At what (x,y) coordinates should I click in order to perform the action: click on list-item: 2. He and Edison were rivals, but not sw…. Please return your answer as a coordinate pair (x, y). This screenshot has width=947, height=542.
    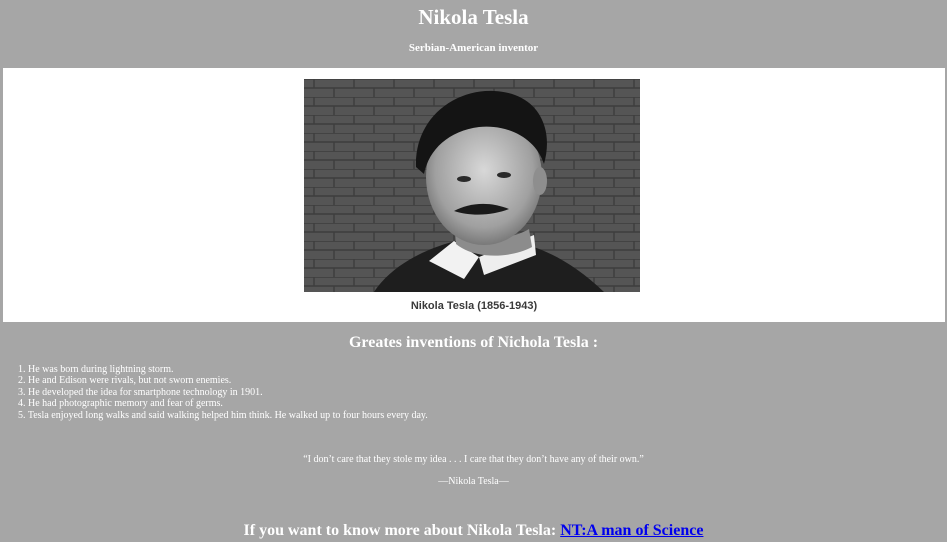
    Looking at the image, I should click on (125, 381).